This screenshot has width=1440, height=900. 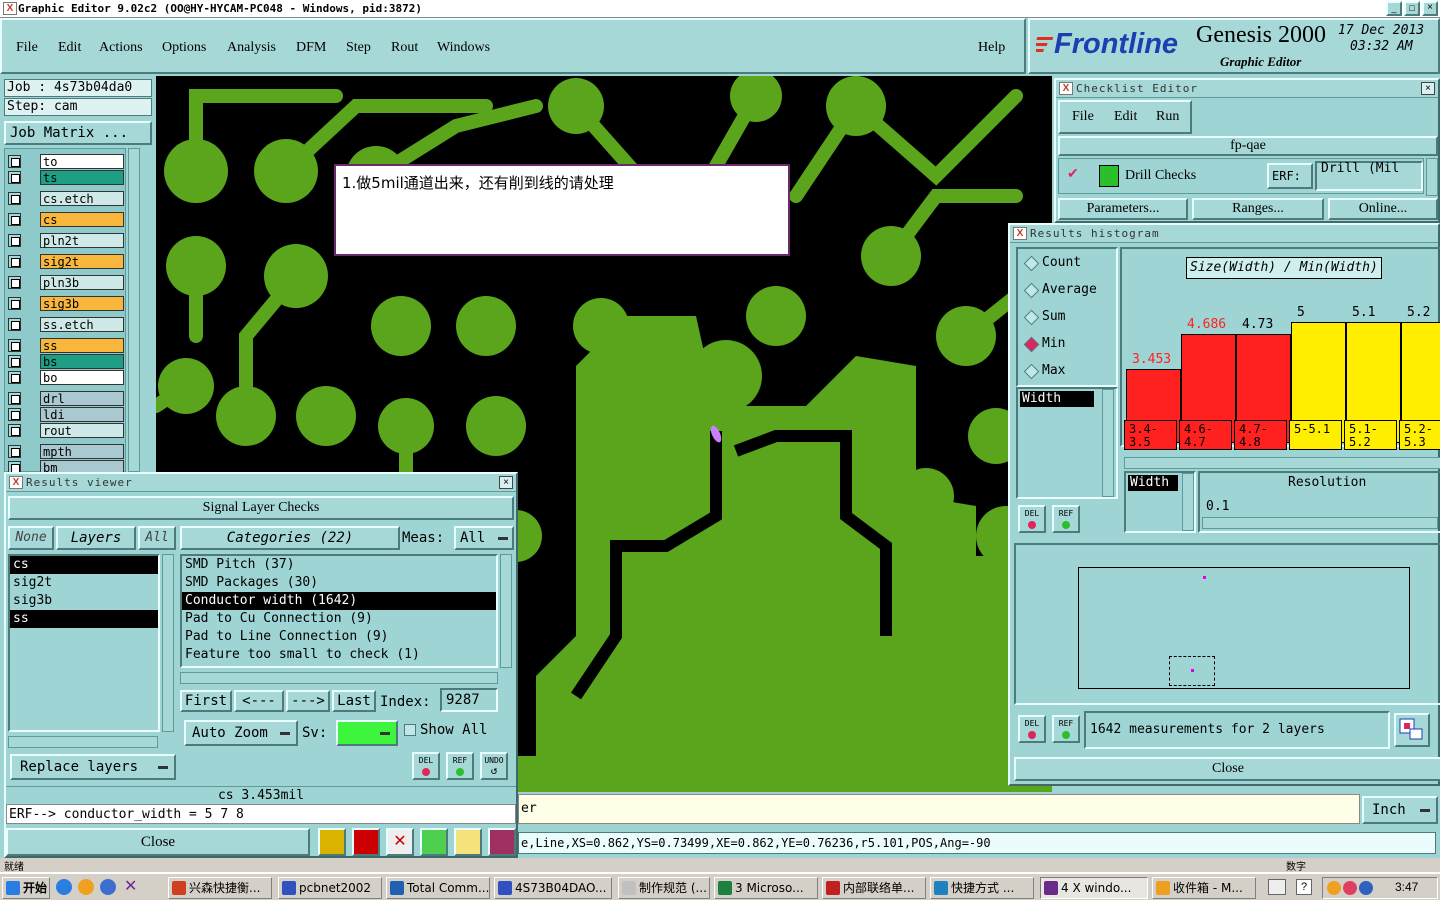 What do you see at coordinates (82, 324) in the screenshot?
I see `layer-name: ss.etch` at bounding box center [82, 324].